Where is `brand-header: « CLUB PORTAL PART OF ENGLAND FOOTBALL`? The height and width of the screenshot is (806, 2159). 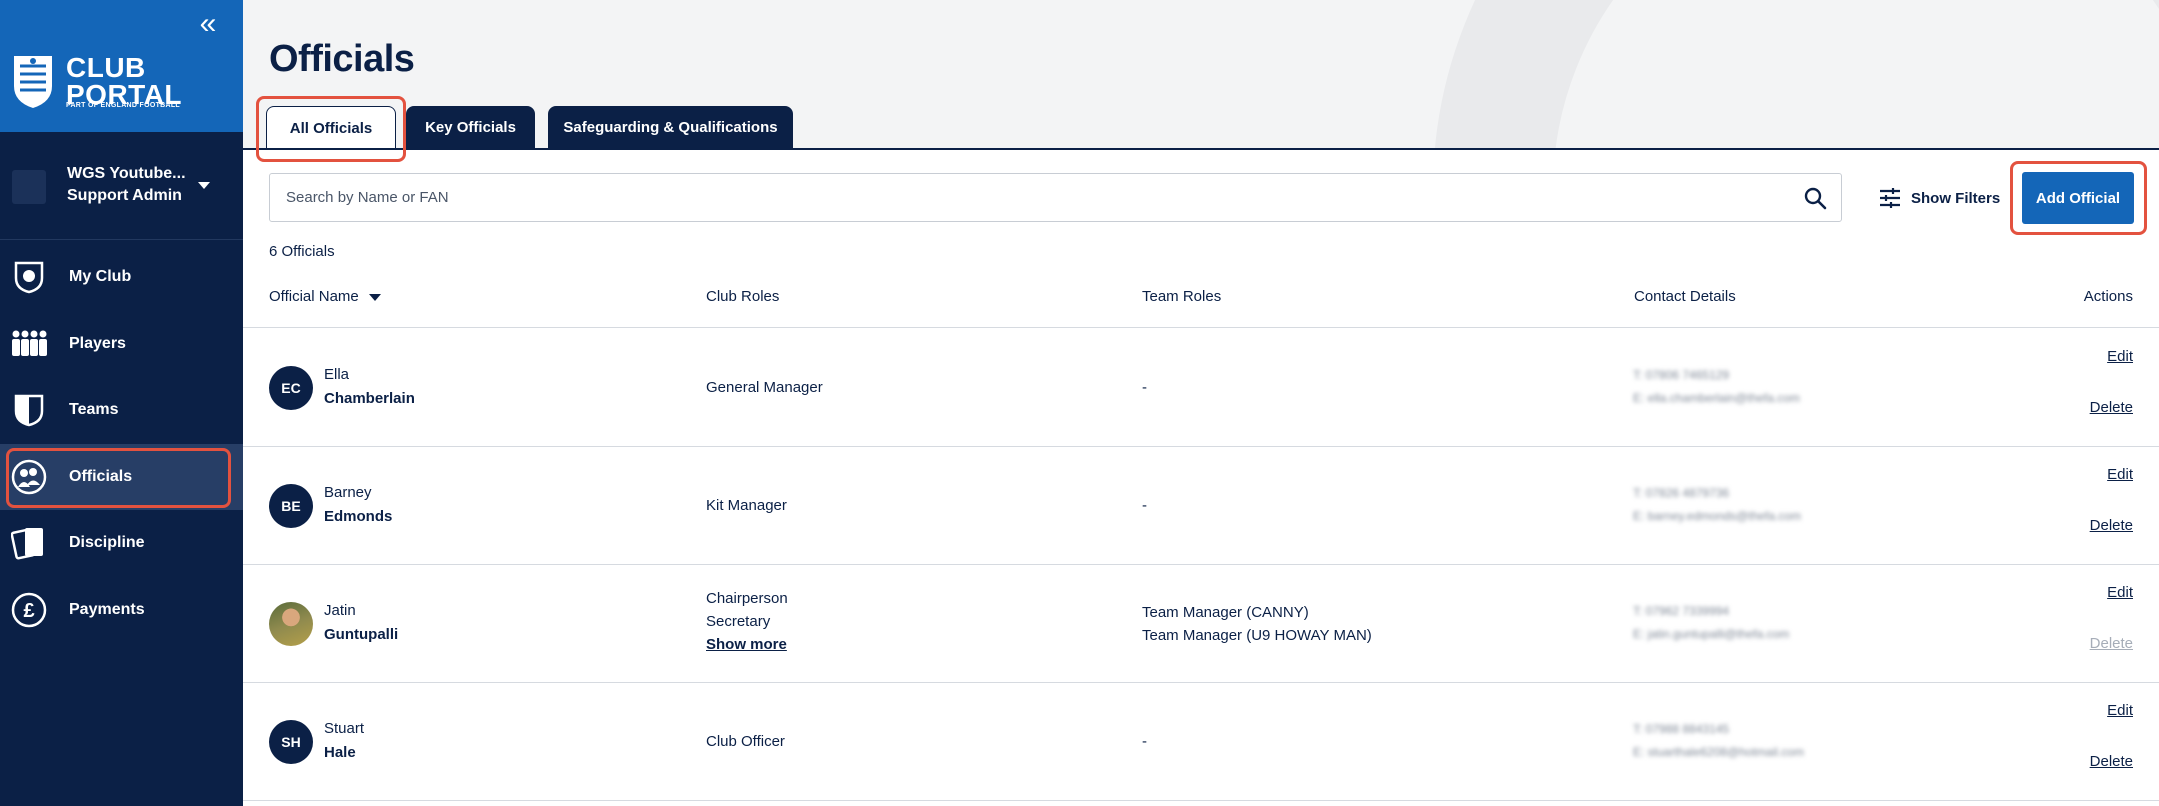
brand-header: « CLUB PORTAL PART OF ENGLAND FOOTBALL is located at coordinates (121, 66).